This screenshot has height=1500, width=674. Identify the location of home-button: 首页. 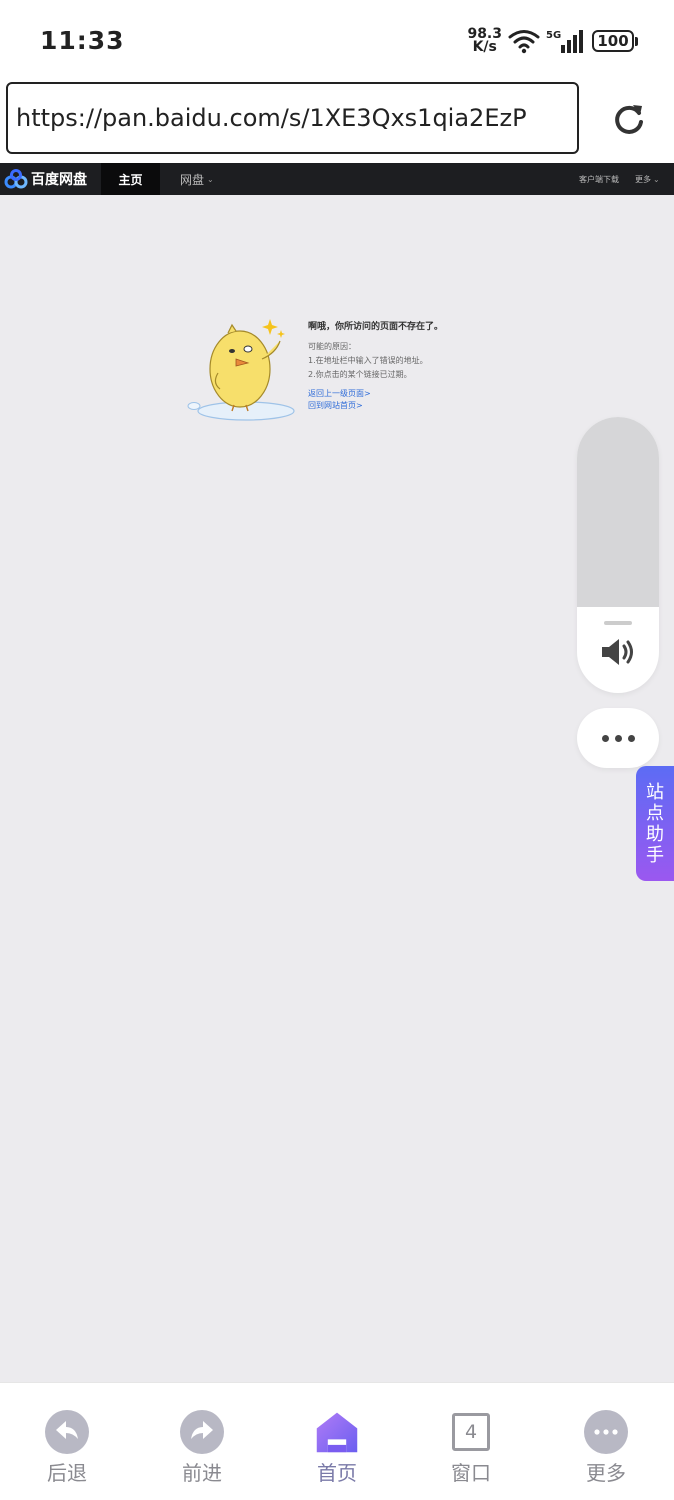
(337, 1449).